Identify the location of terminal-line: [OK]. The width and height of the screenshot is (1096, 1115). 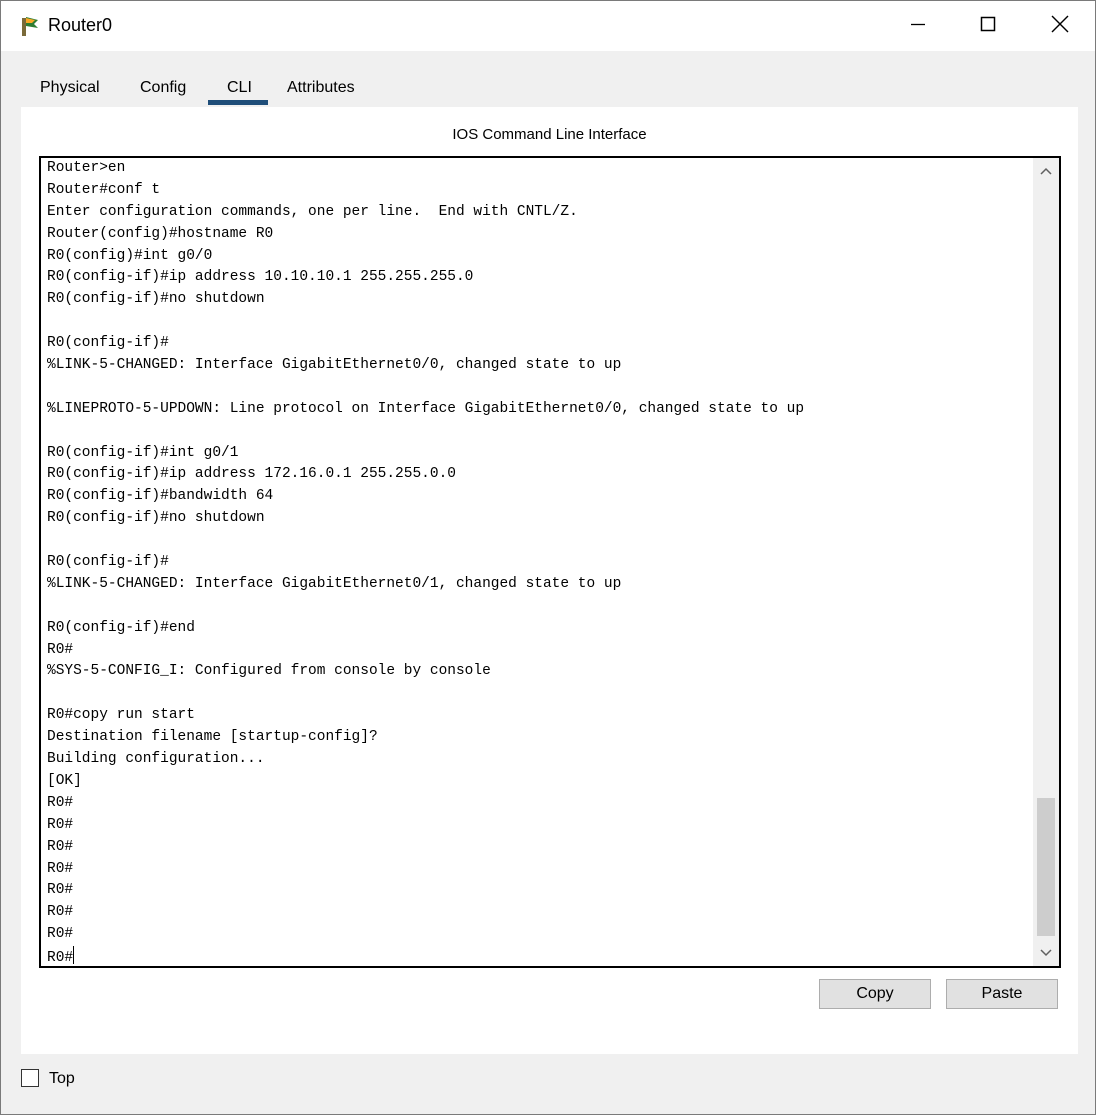
(64, 780).